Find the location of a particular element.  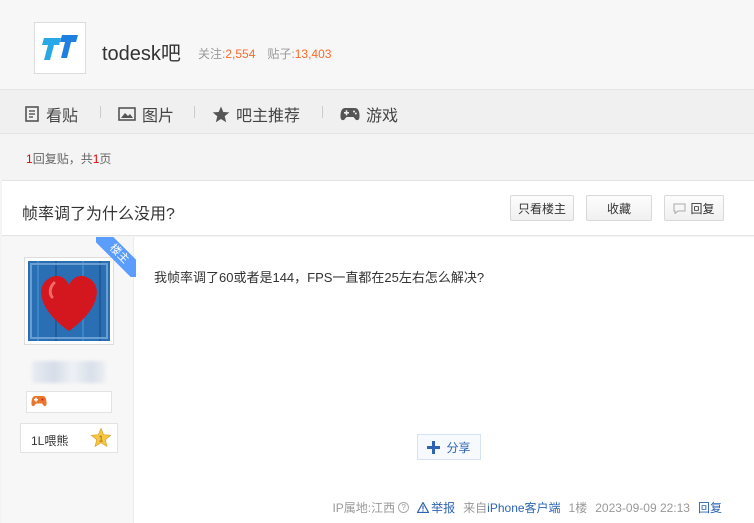

forum-stats: 关注:2,554 贴子:13,403 is located at coordinates (264, 53).